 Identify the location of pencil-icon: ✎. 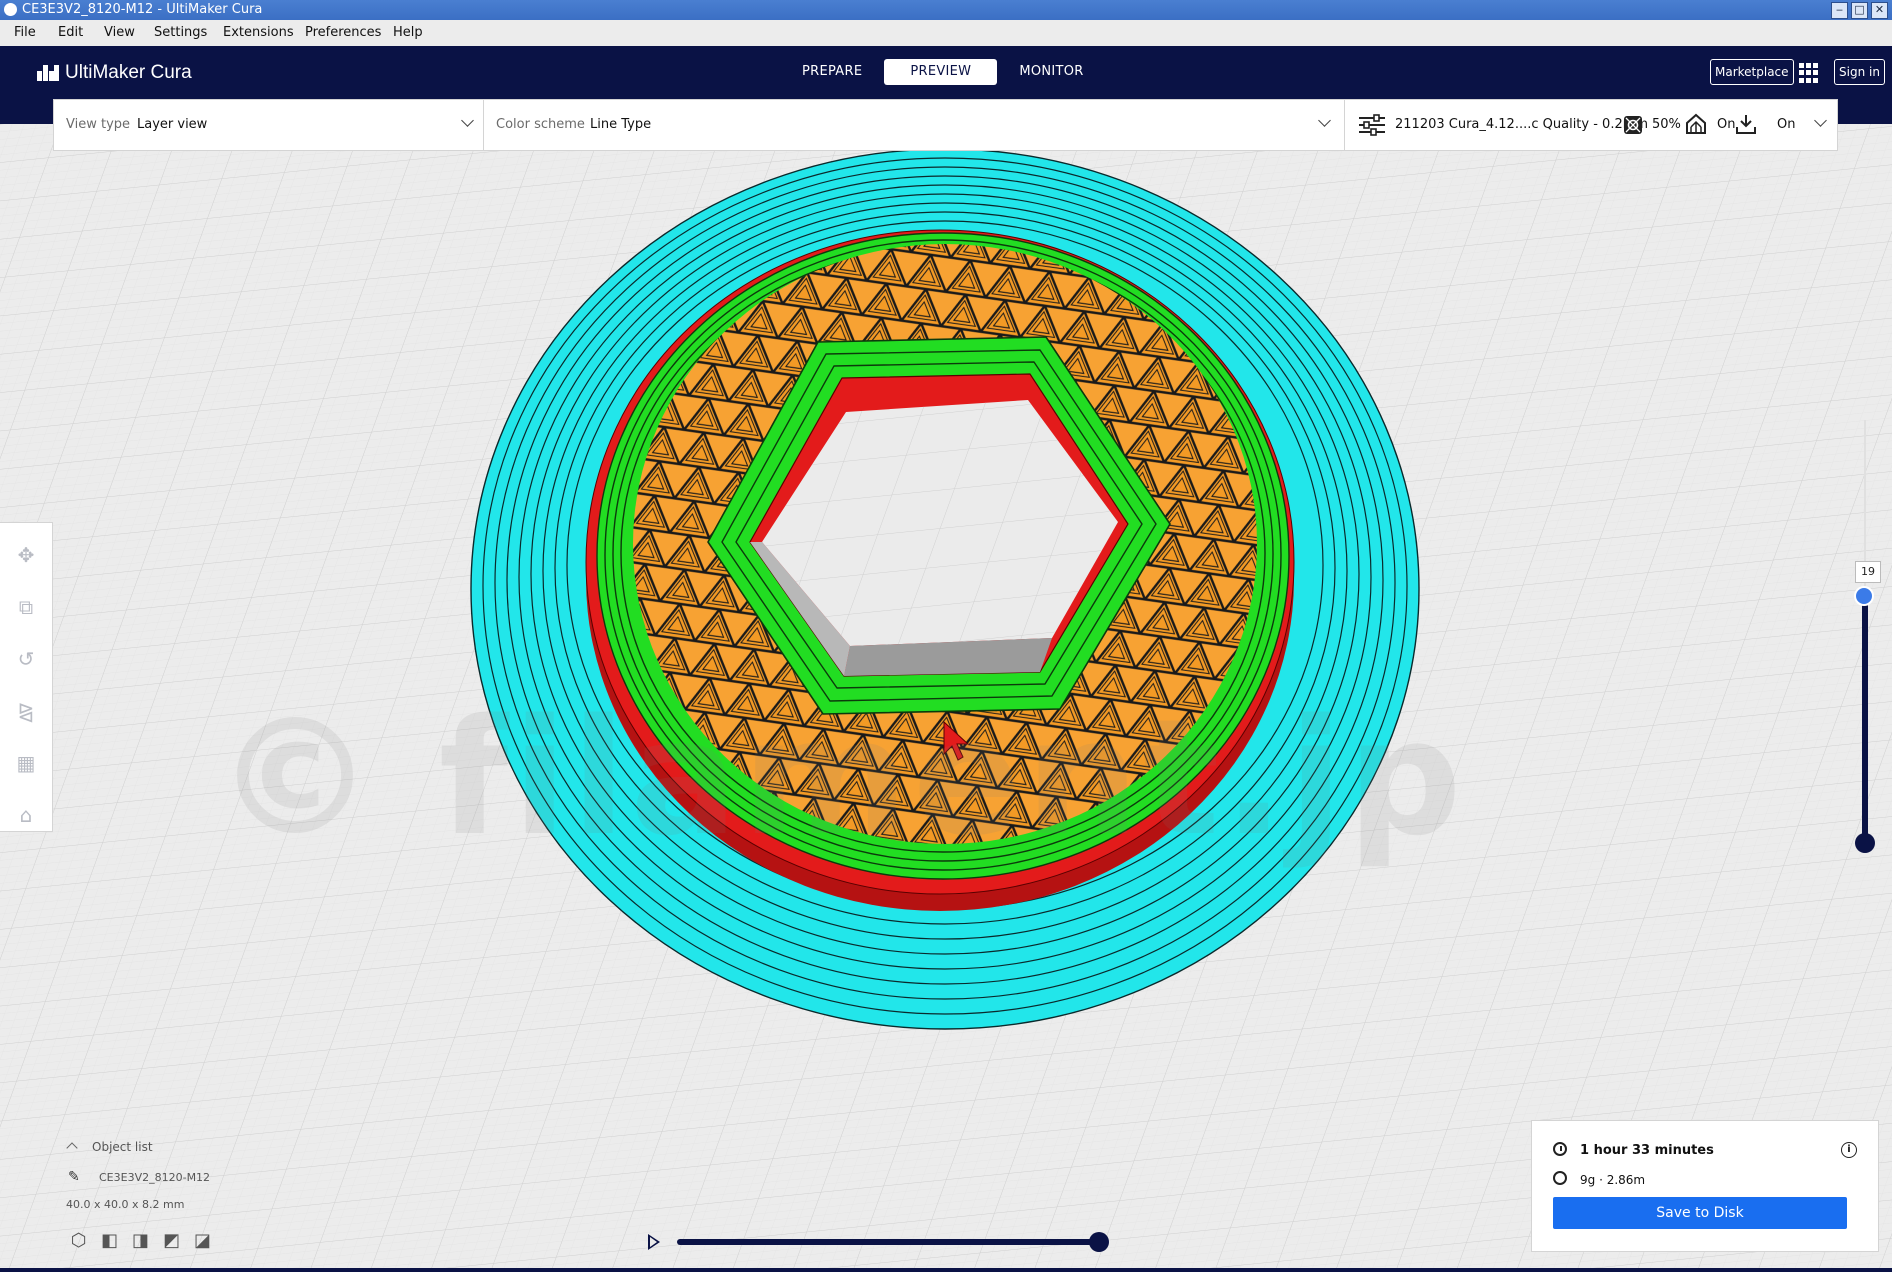
(74, 1177).